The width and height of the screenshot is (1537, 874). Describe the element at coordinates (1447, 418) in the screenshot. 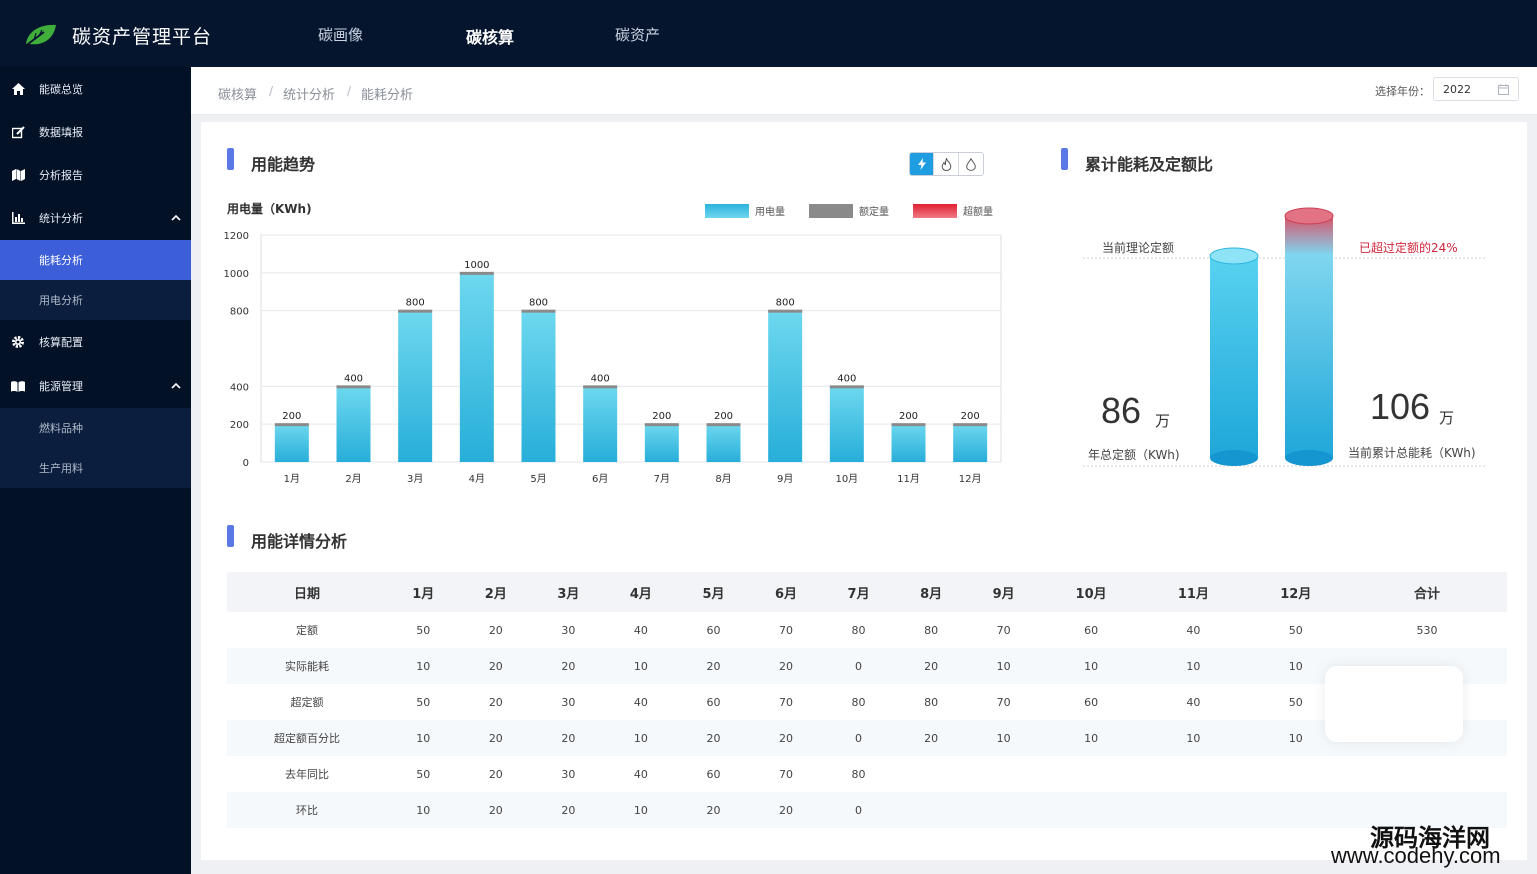

I see `total-consumption-unit: 万` at that location.